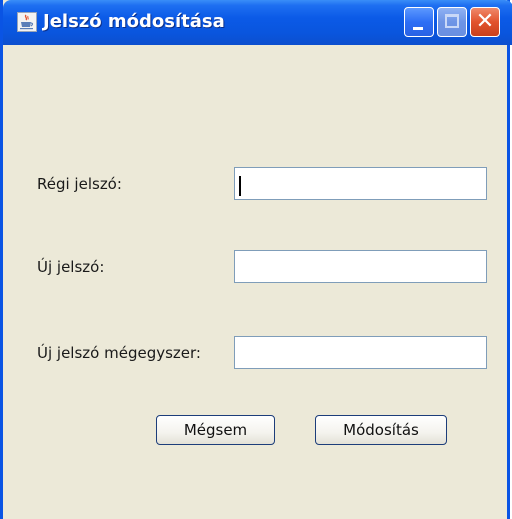 The height and width of the screenshot is (519, 512). What do you see at coordinates (418, 28) in the screenshot?
I see `minimize-icon` at bounding box center [418, 28].